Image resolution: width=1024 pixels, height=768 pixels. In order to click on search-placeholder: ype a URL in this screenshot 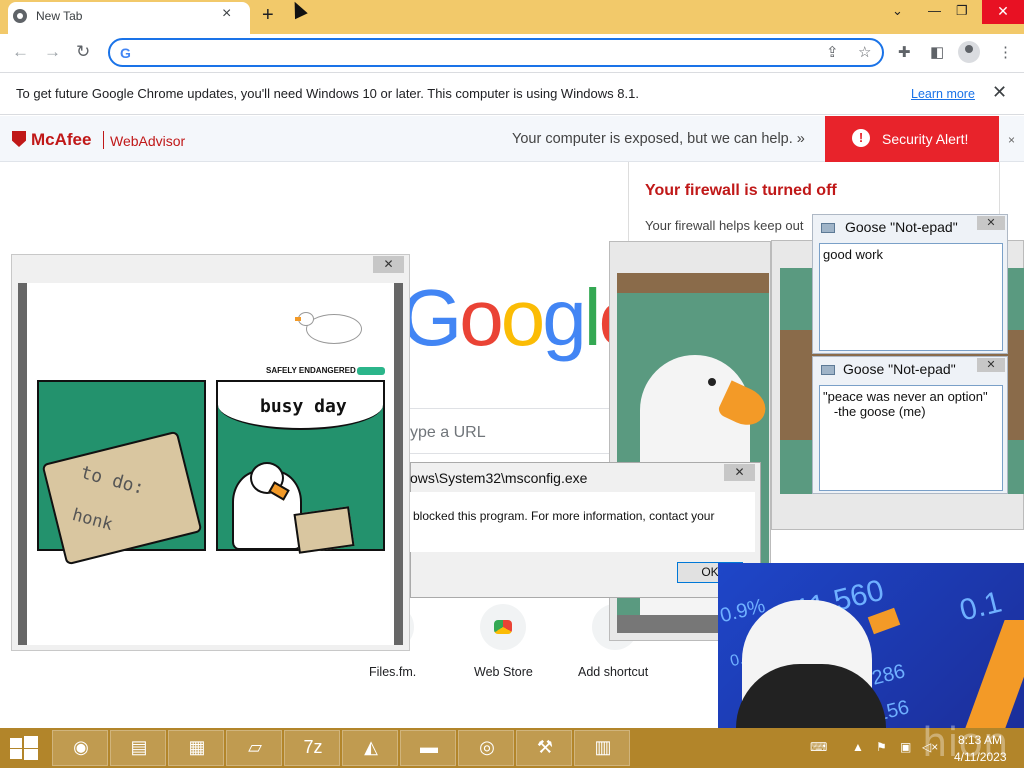, I will do `click(448, 432)`.